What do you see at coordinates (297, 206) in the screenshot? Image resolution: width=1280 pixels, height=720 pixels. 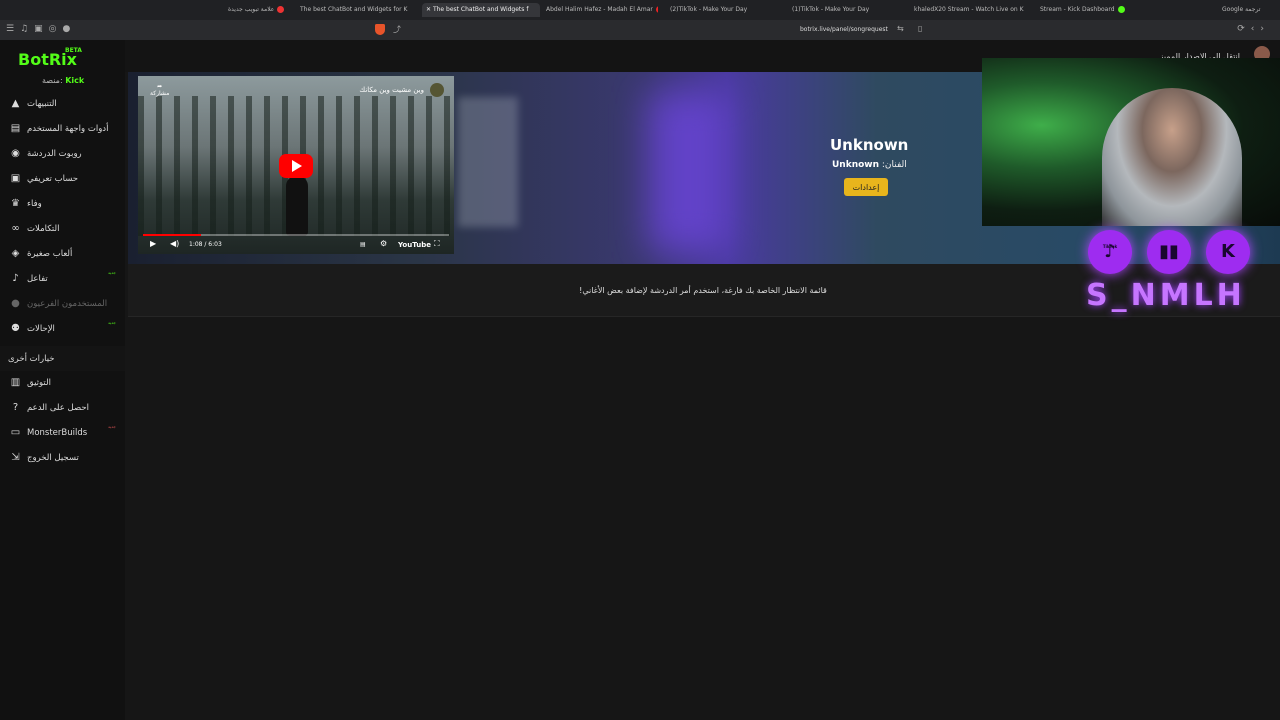 I see `video-figure` at bounding box center [297, 206].